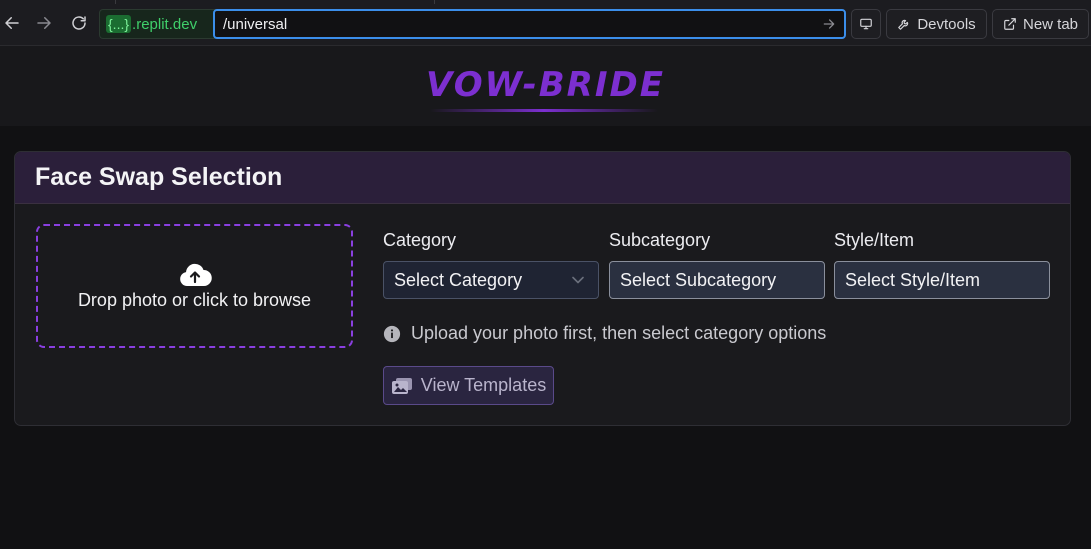  What do you see at coordinates (194, 299) in the screenshot?
I see `dropzone-text: Drop photo or click to browse` at bounding box center [194, 299].